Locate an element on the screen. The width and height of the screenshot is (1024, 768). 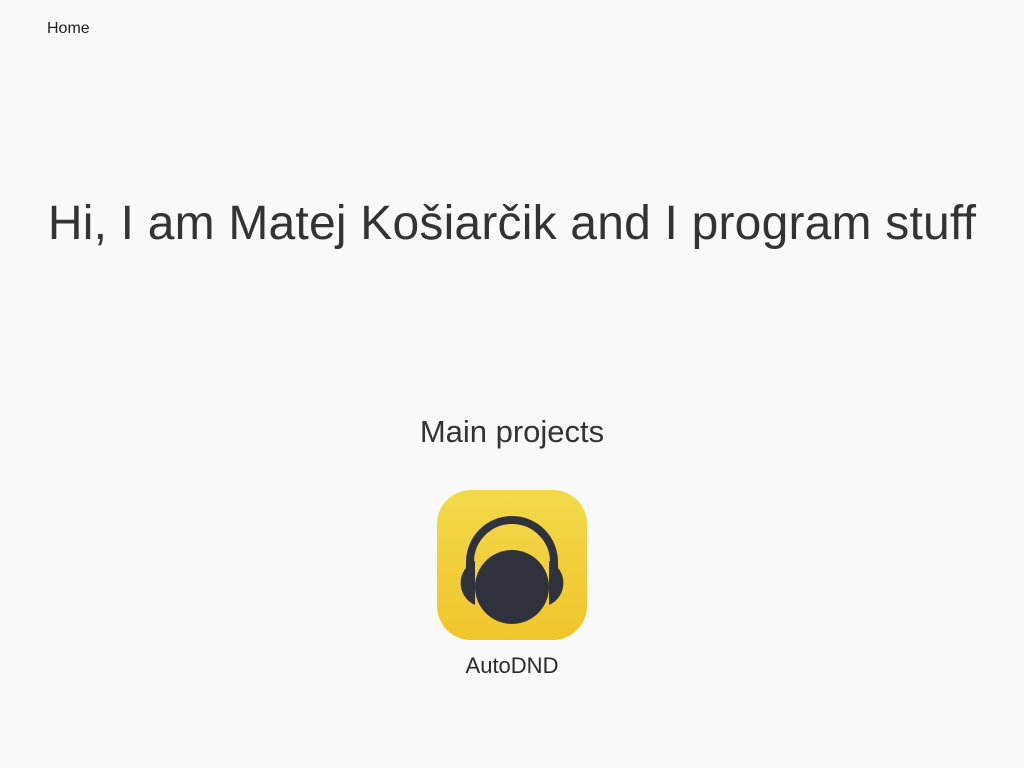
top-nav: Home is located at coordinates (68, 29).